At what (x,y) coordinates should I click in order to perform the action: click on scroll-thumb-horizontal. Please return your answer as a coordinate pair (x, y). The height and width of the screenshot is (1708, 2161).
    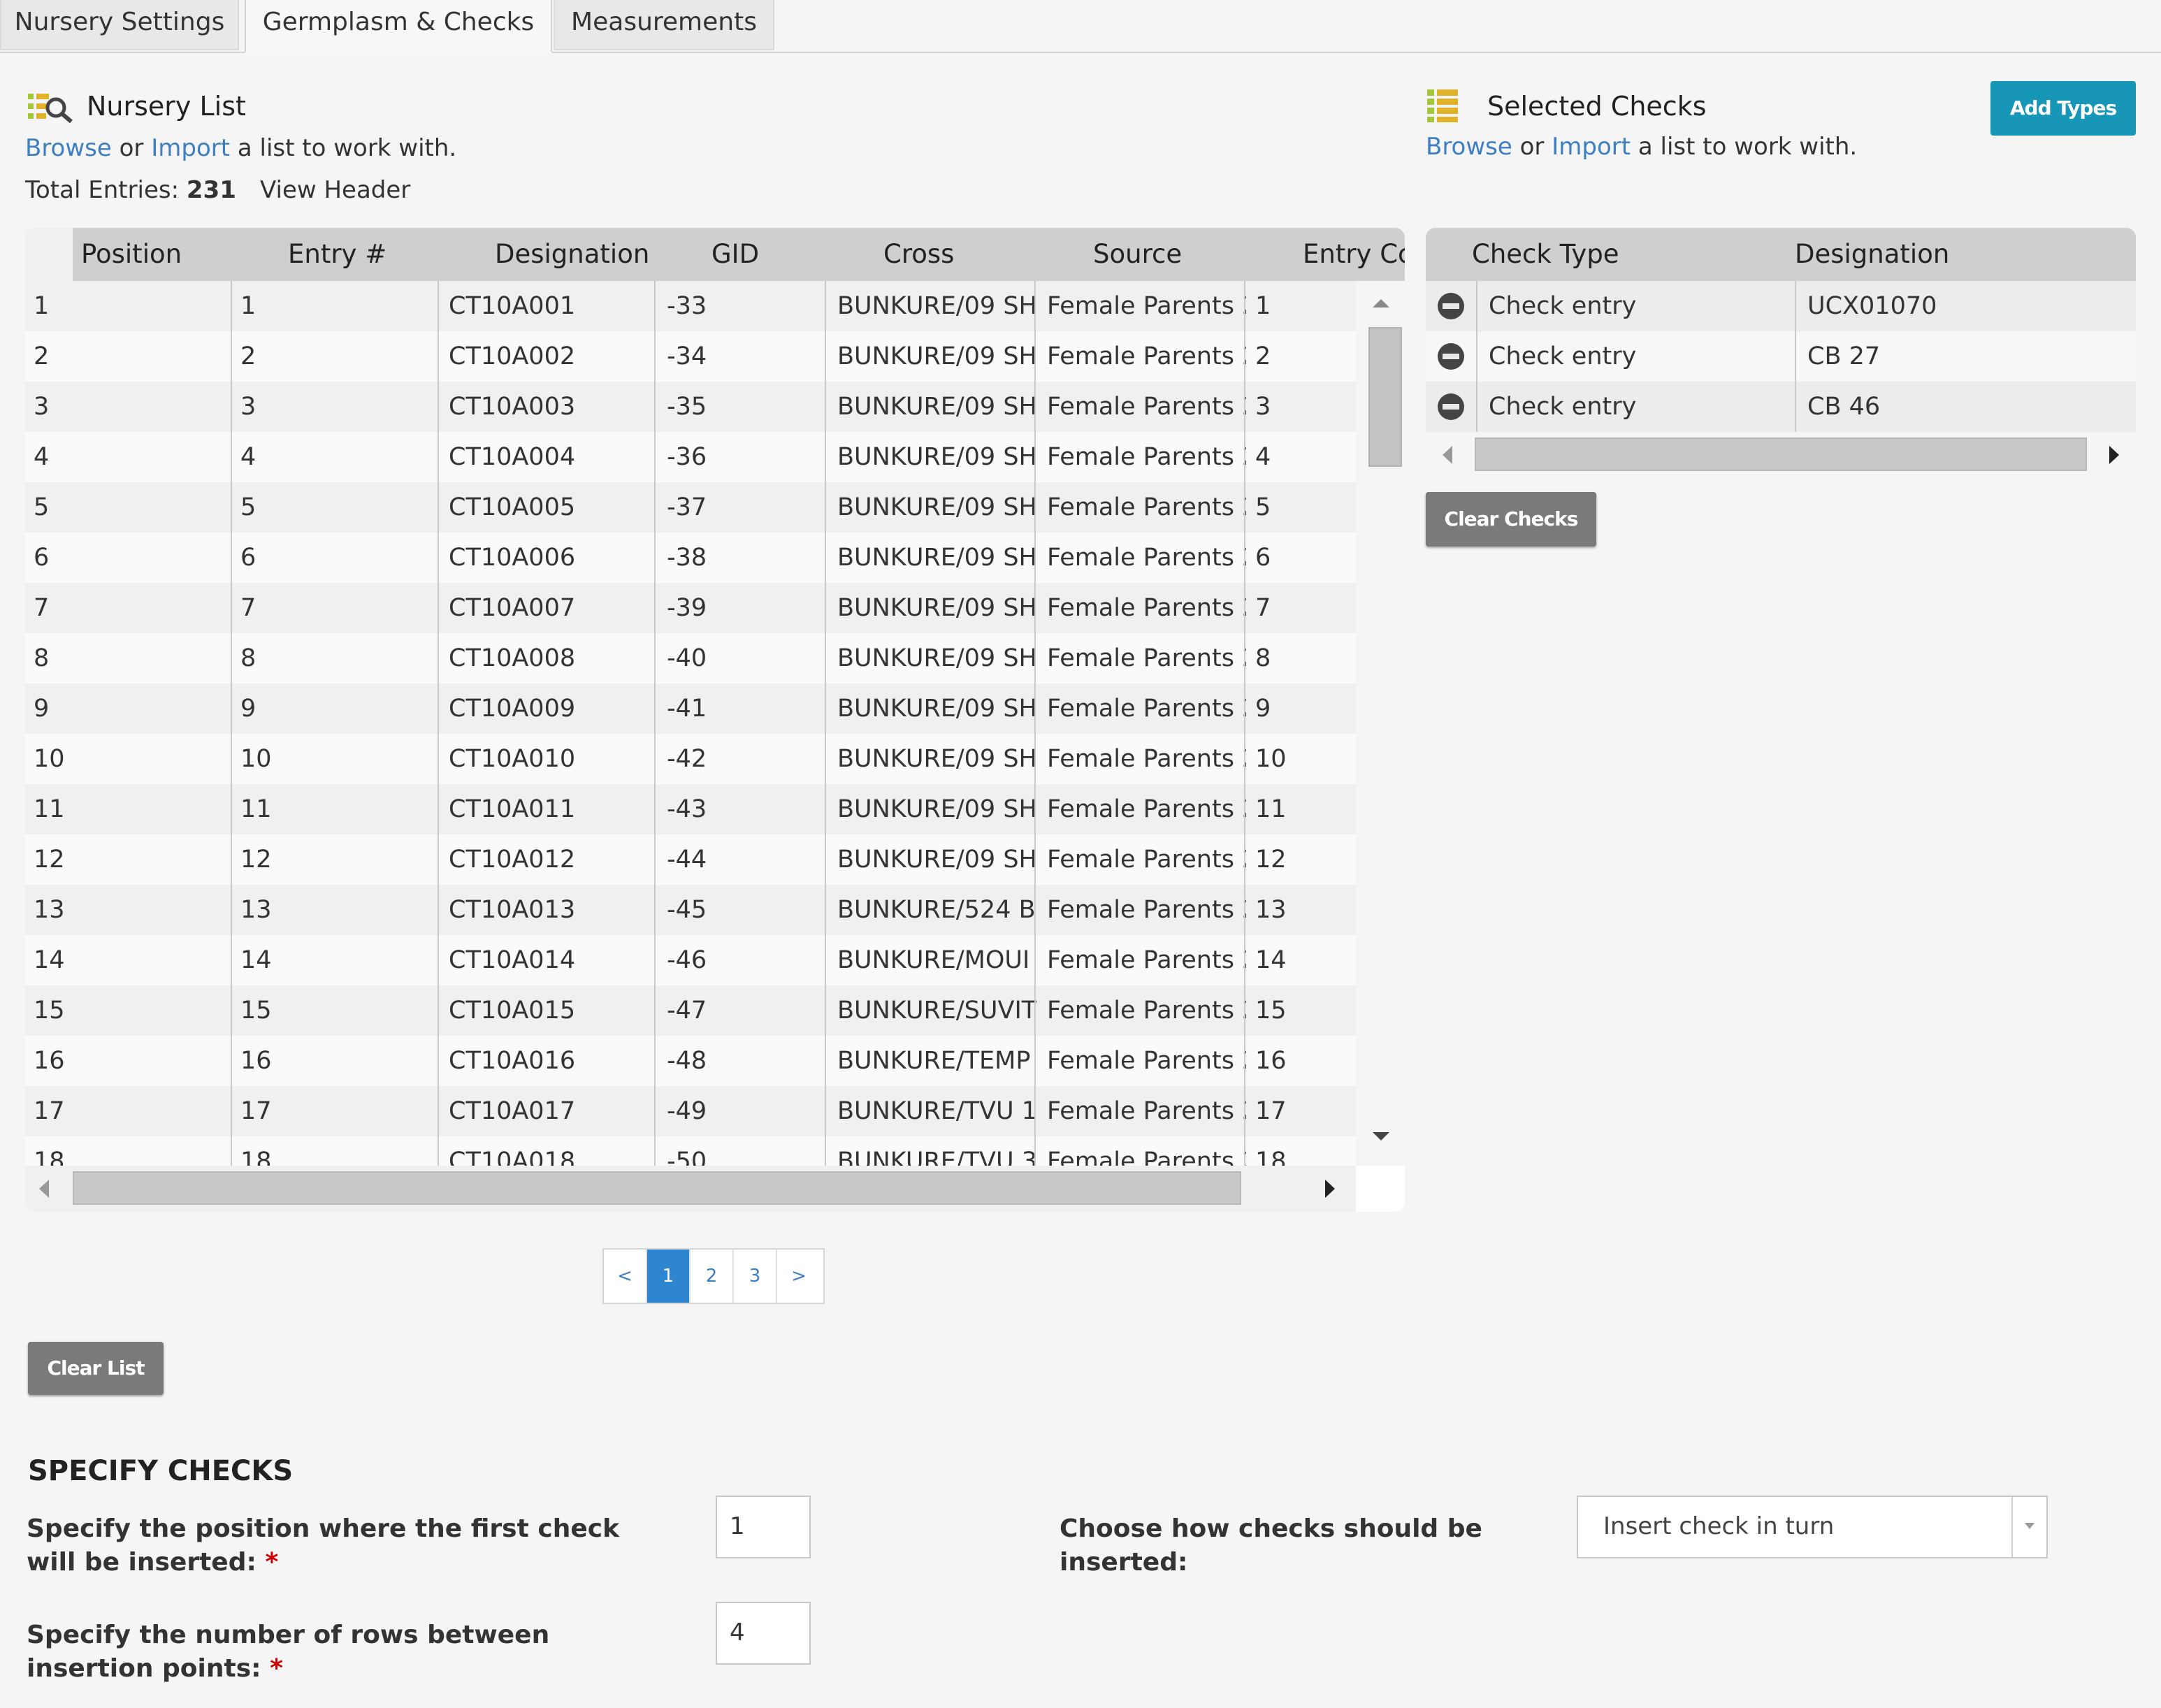
    Looking at the image, I should click on (657, 1188).